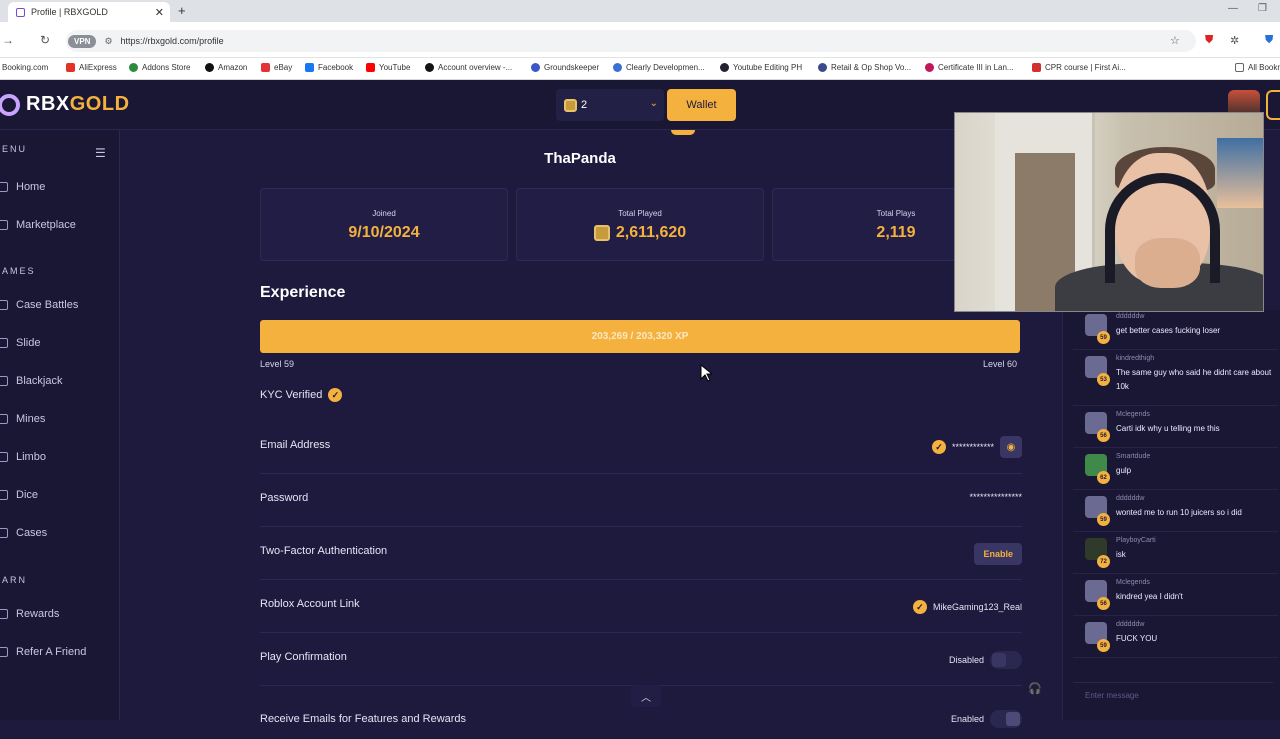 Image resolution: width=1280 pixels, height=739 pixels. What do you see at coordinates (388, 67) in the screenshot?
I see `bookmark-item: YouTube` at bounding box center [388, 67].